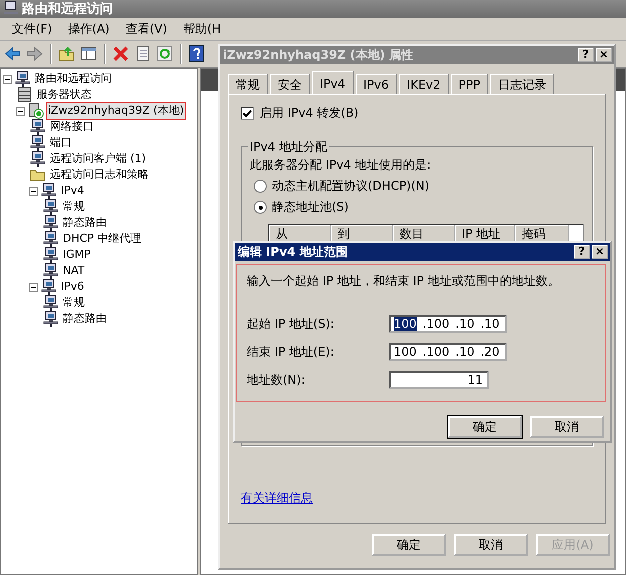  What do you see at coordinates (64, 95) in the screenshot?
I see `tree-item: 服务器状态` at bounding box center [64, 95].